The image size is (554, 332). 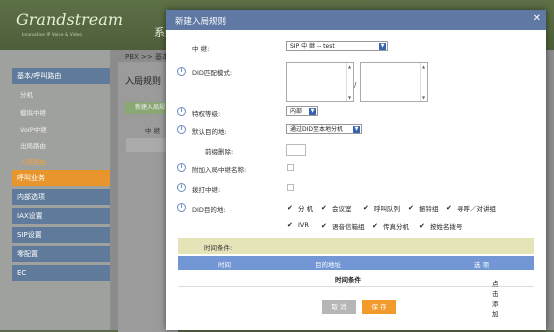 What do you see at coordinates (201, 49) in the screenshot?
I see `trunk-label: 中 继:` at bounding box center [201, 49].